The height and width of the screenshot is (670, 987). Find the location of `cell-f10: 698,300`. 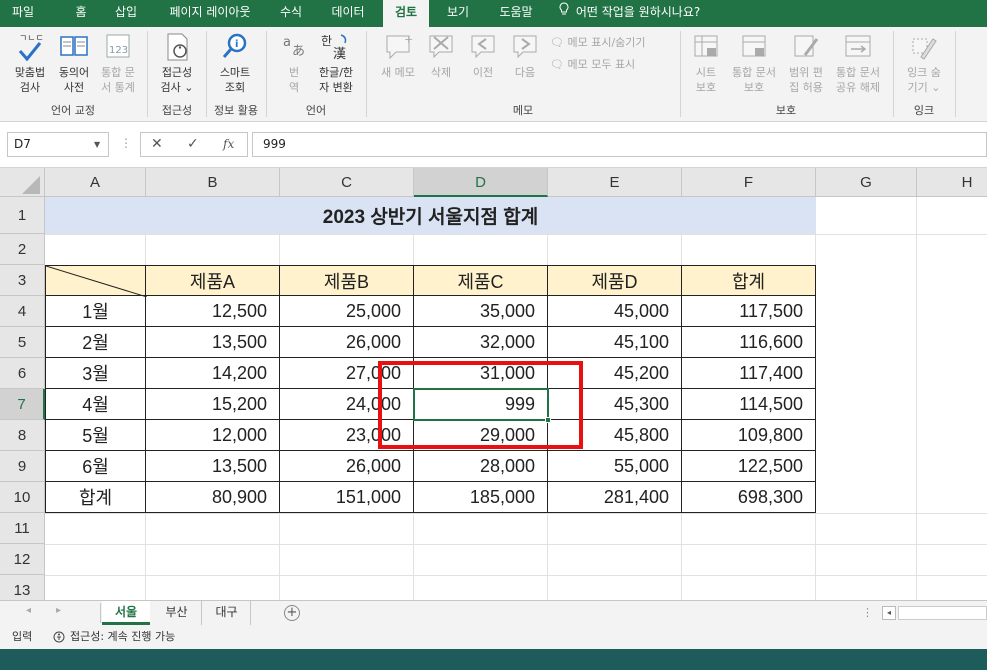

cell-f10: 698,300 is located at coordinates (749, 497).